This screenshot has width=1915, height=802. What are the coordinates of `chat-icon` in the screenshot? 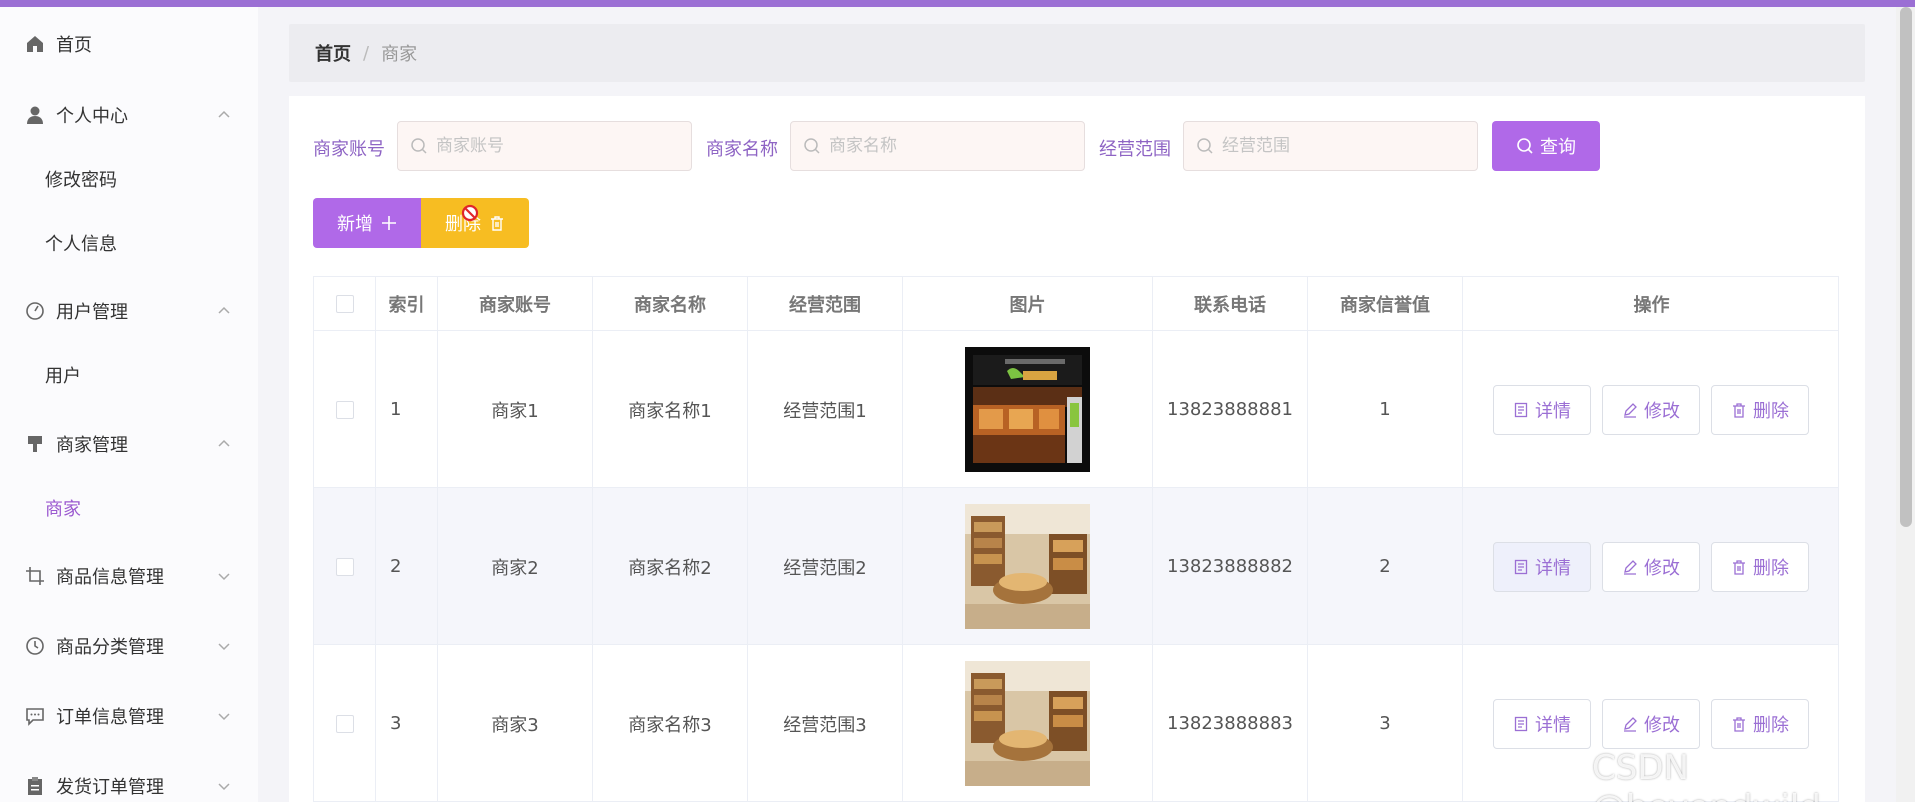 It's located at (35, 716).